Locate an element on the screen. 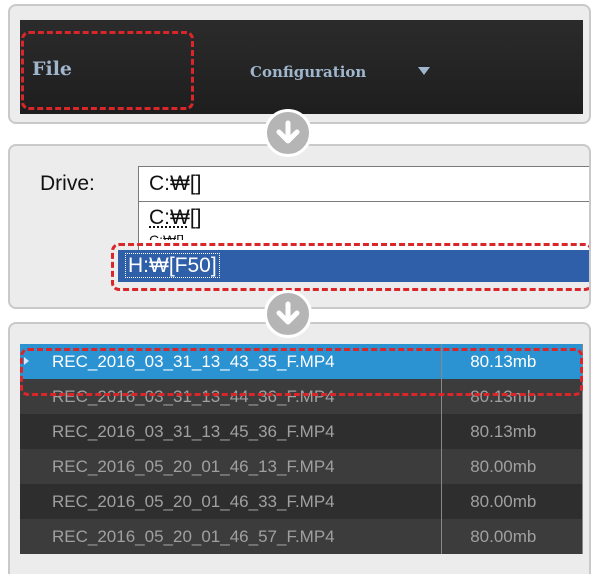 The image size is (595, 574). file-name-cell: REC_2016_03_31_13_43_35_F.MP4 is located at coordinates (231, 361).